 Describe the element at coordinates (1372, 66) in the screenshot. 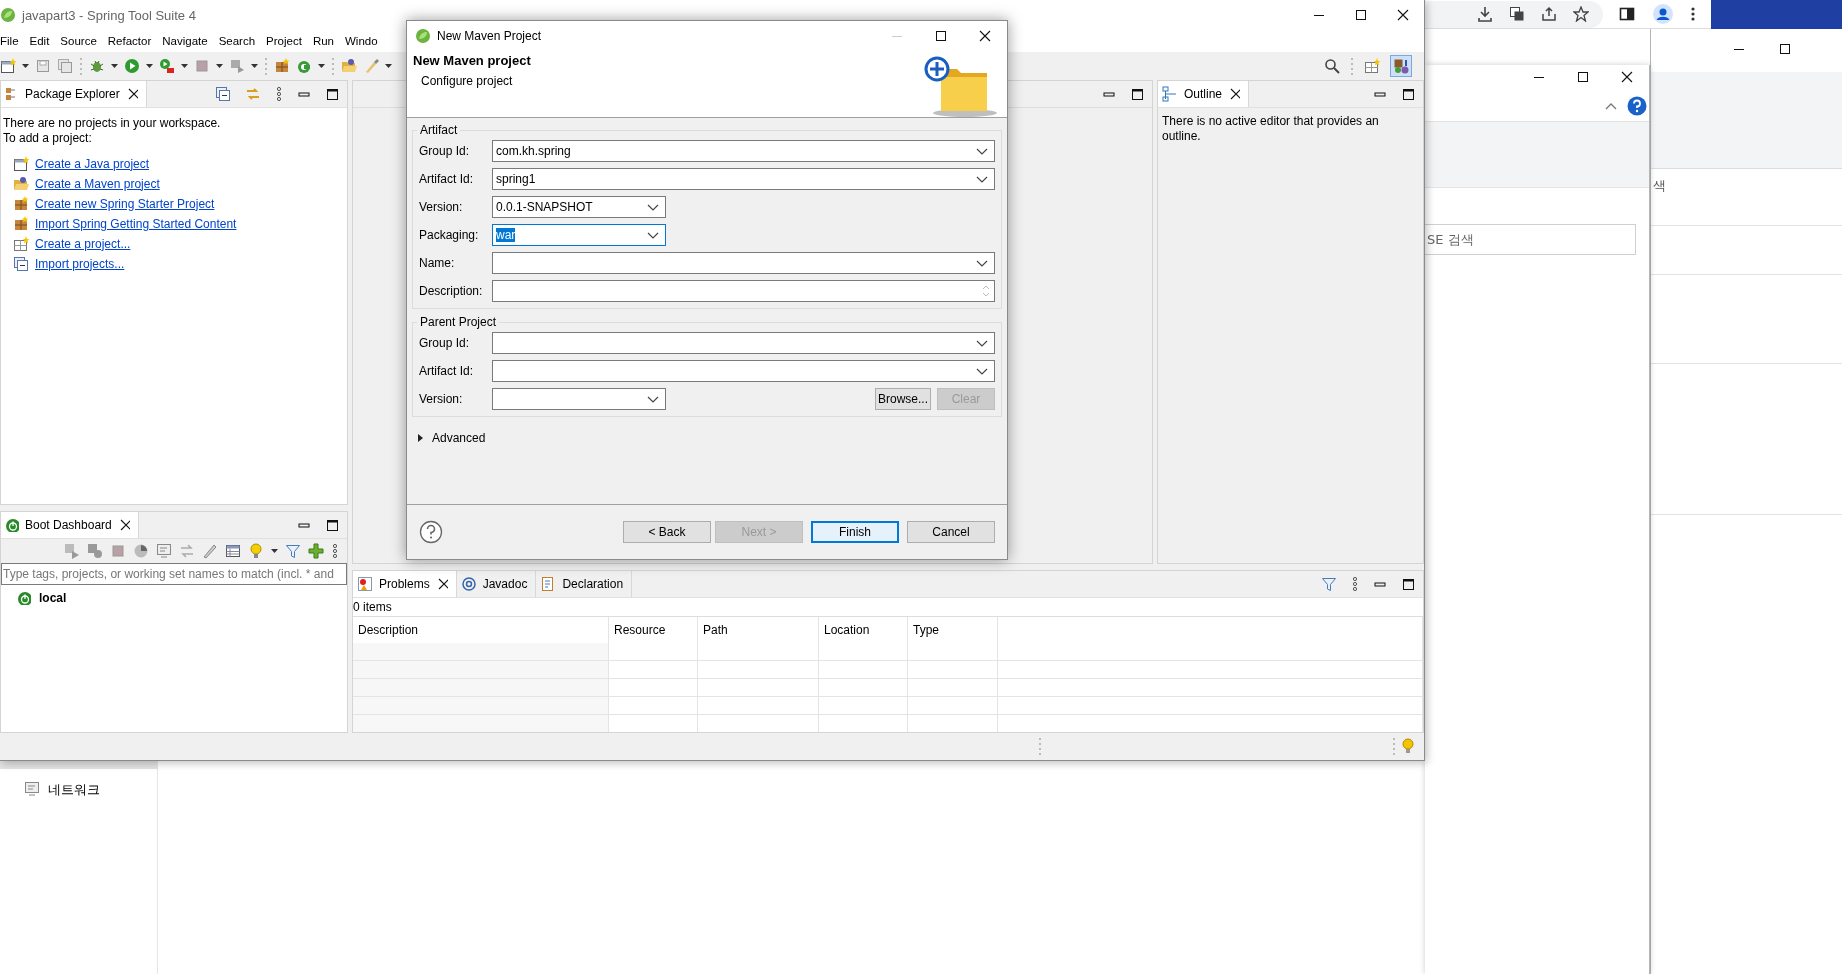

I see `new-window-icon` at that location.